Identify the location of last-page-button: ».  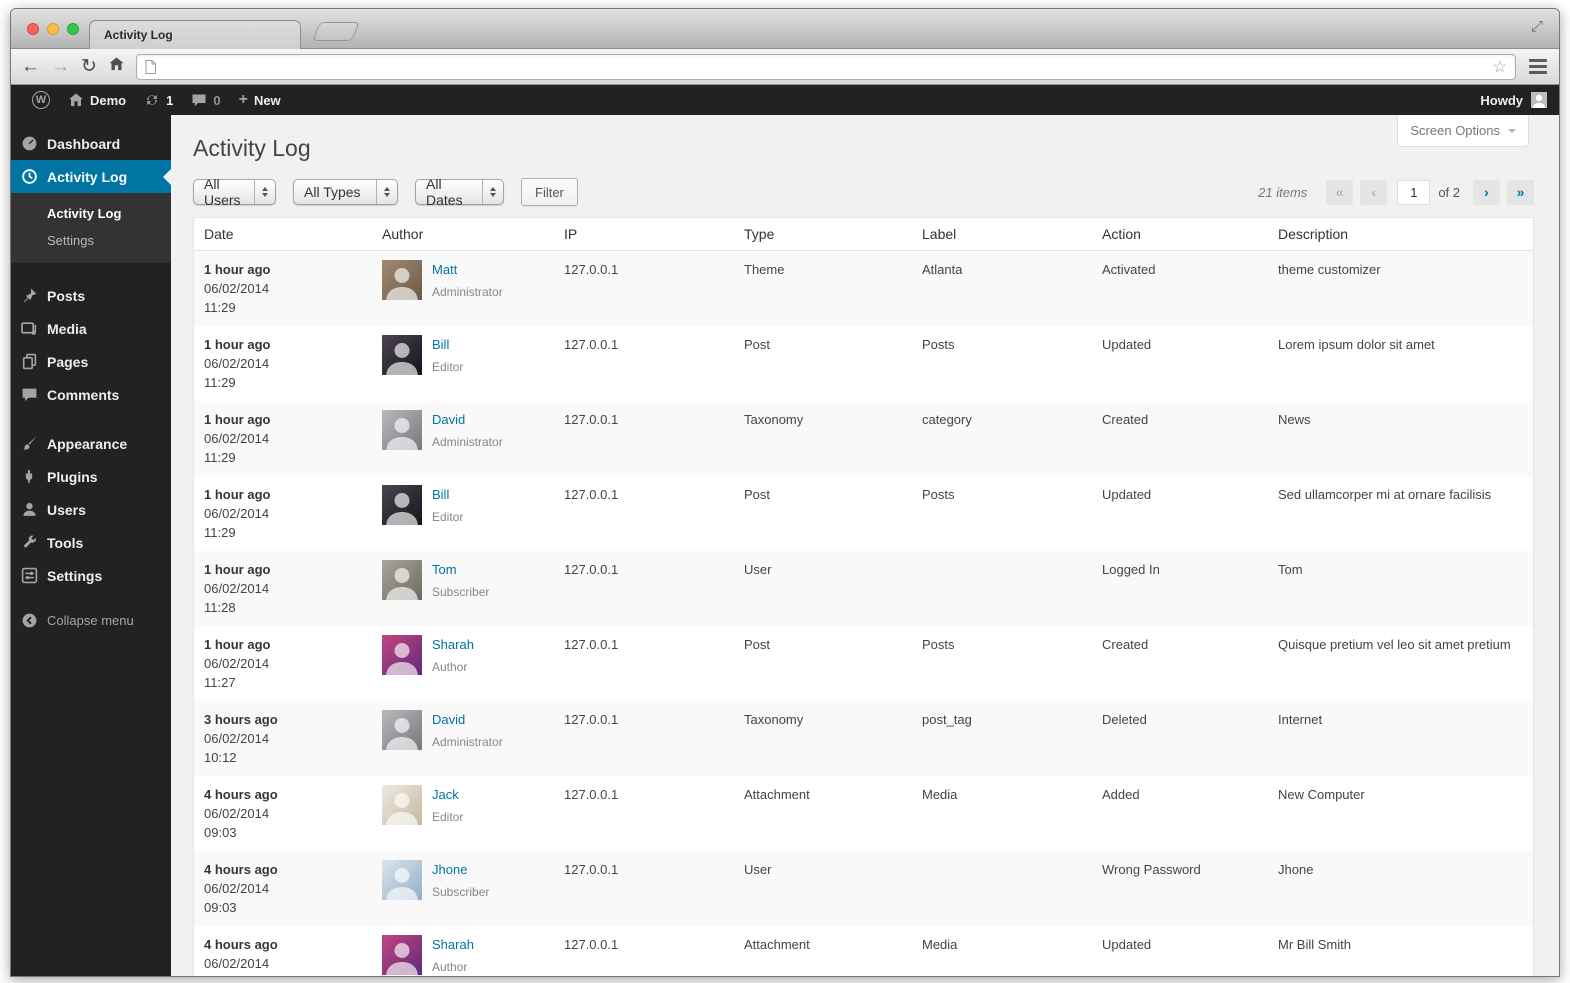
(1520, 192).